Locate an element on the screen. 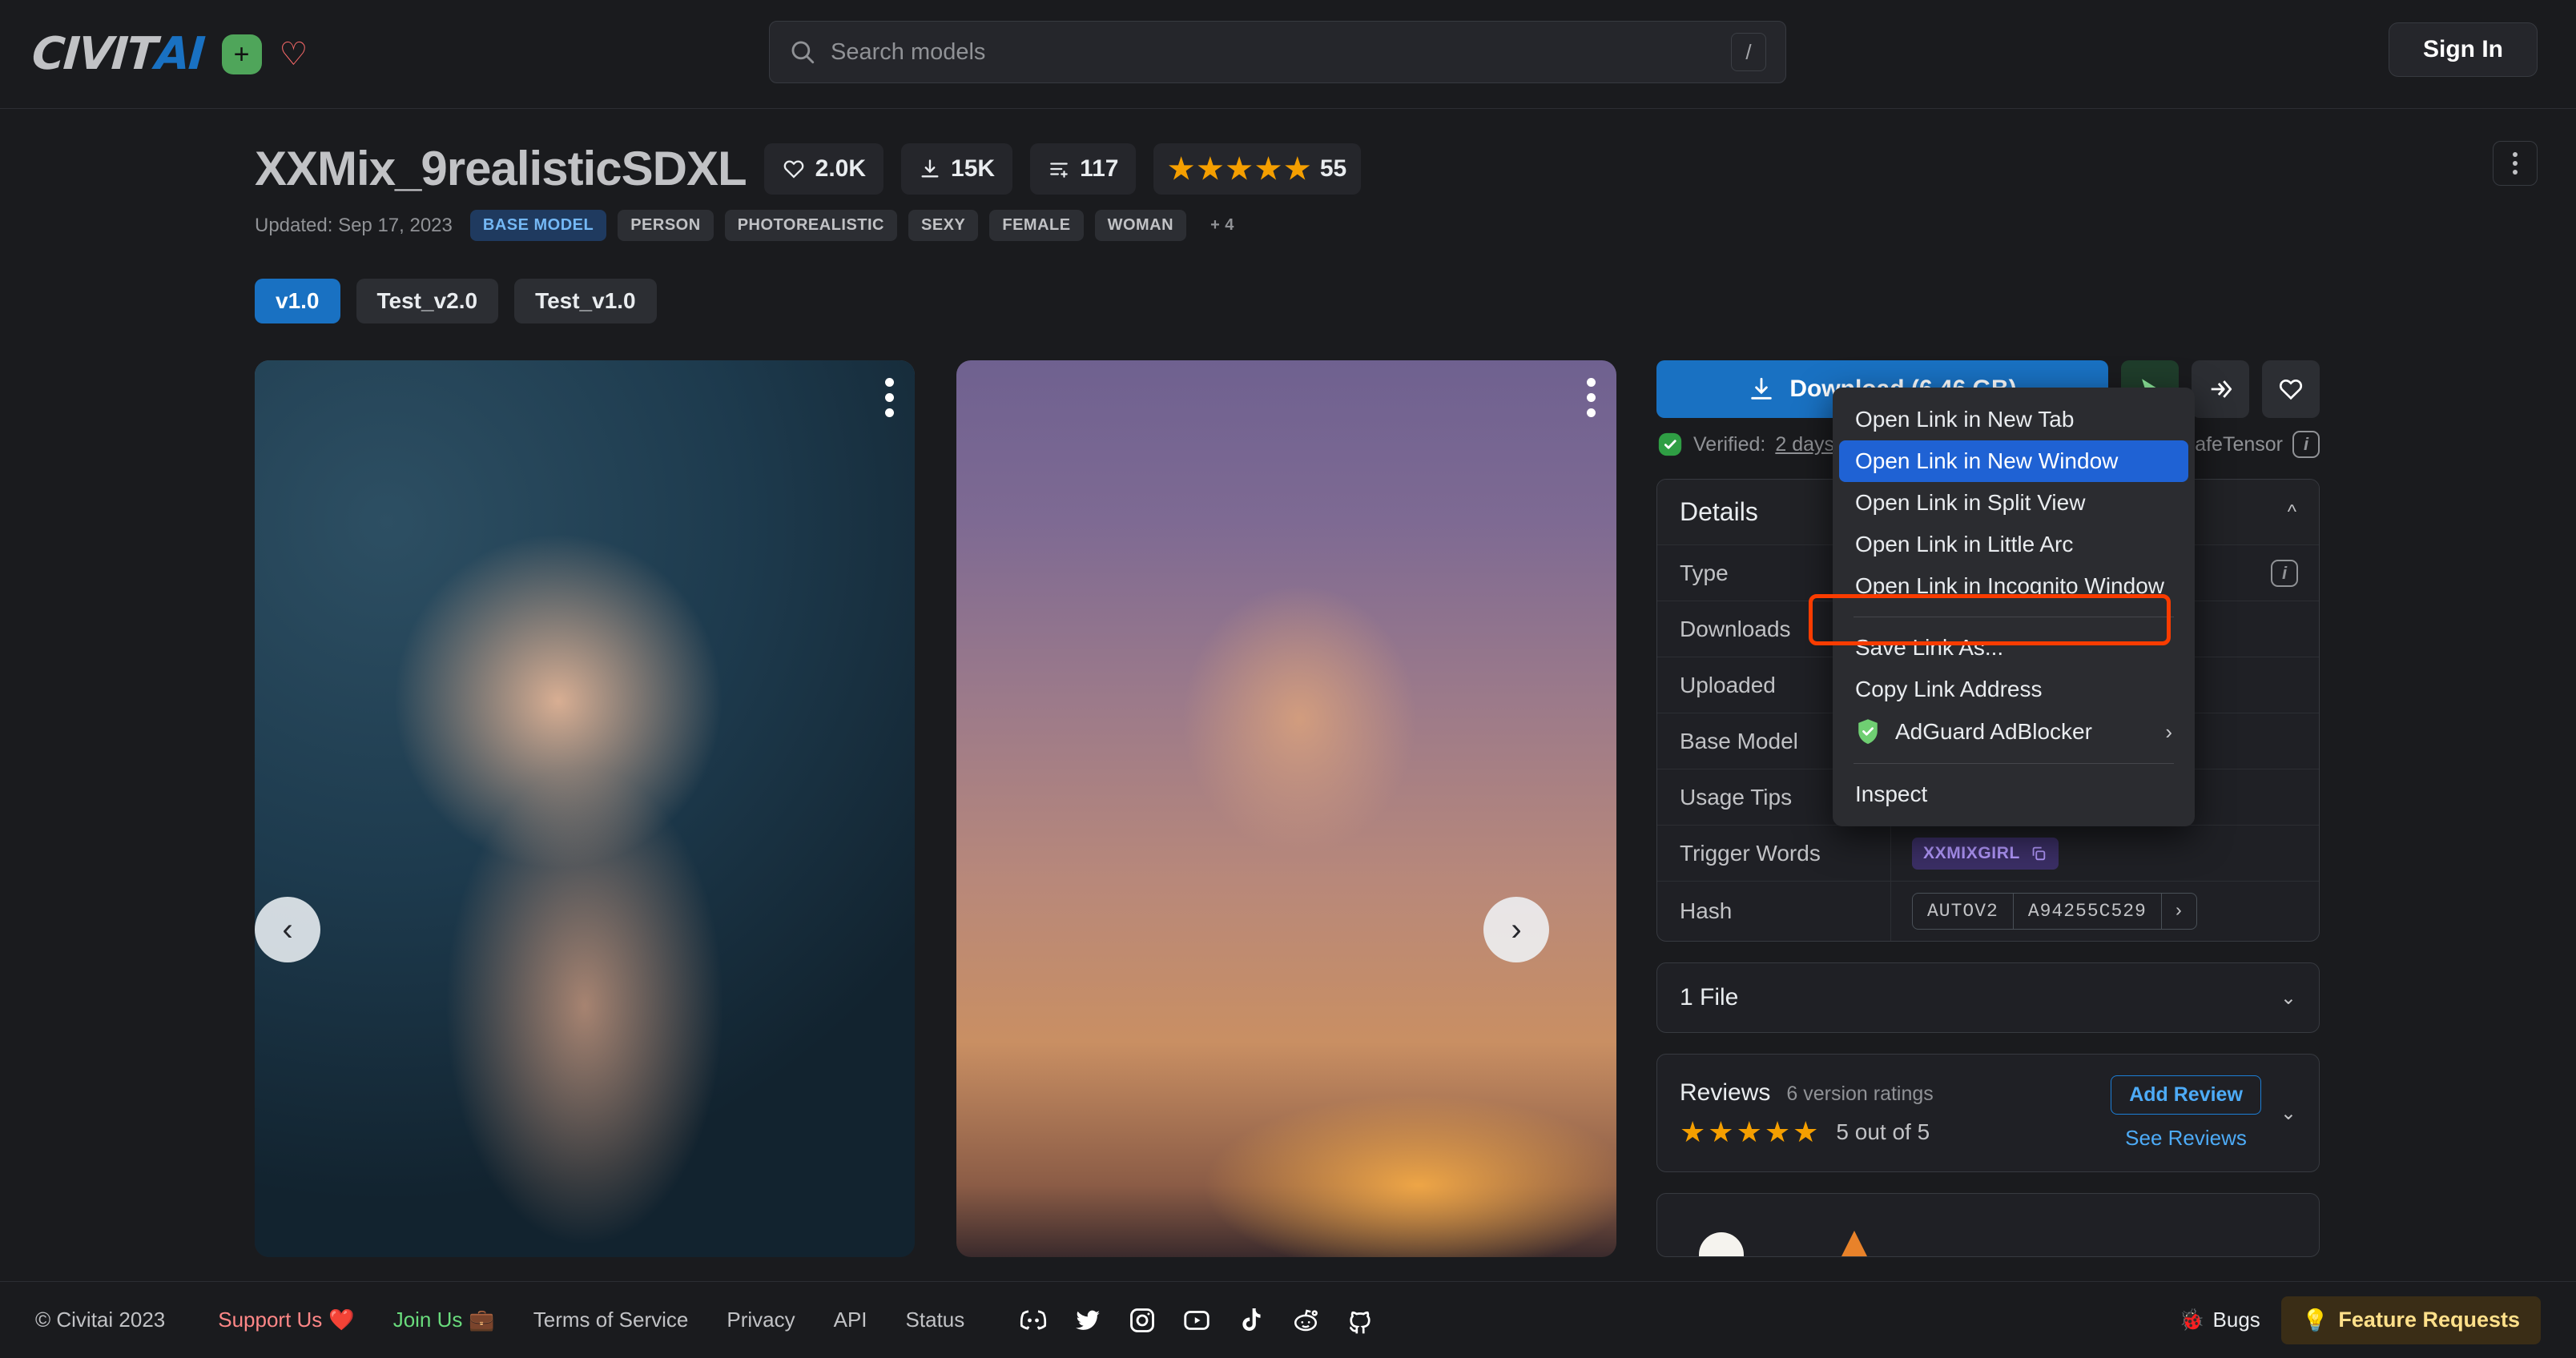 This screenshot has width=2576, height=1358. youtube-icon is located at coordinates (1196, 1320).